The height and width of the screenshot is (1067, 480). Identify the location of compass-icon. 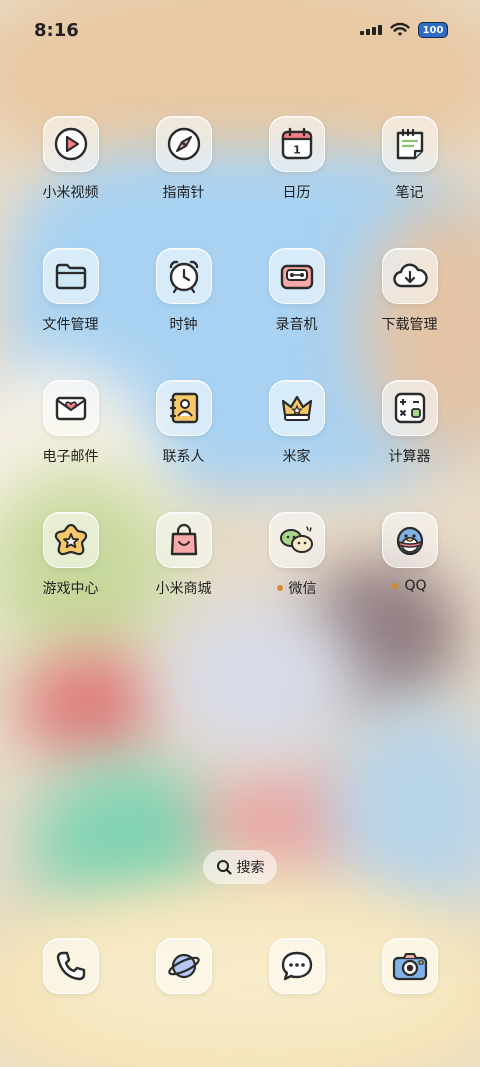
(183, 144).